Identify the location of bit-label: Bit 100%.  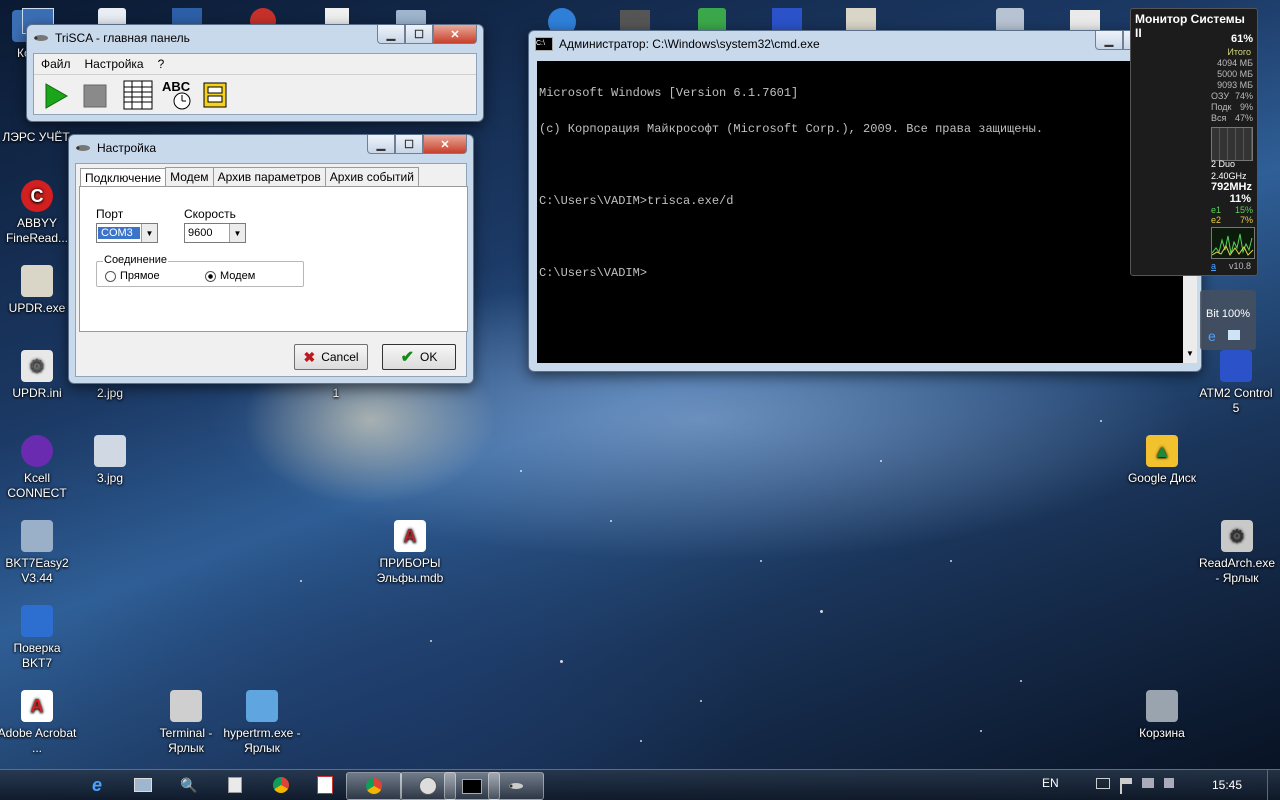
(1228, 314).